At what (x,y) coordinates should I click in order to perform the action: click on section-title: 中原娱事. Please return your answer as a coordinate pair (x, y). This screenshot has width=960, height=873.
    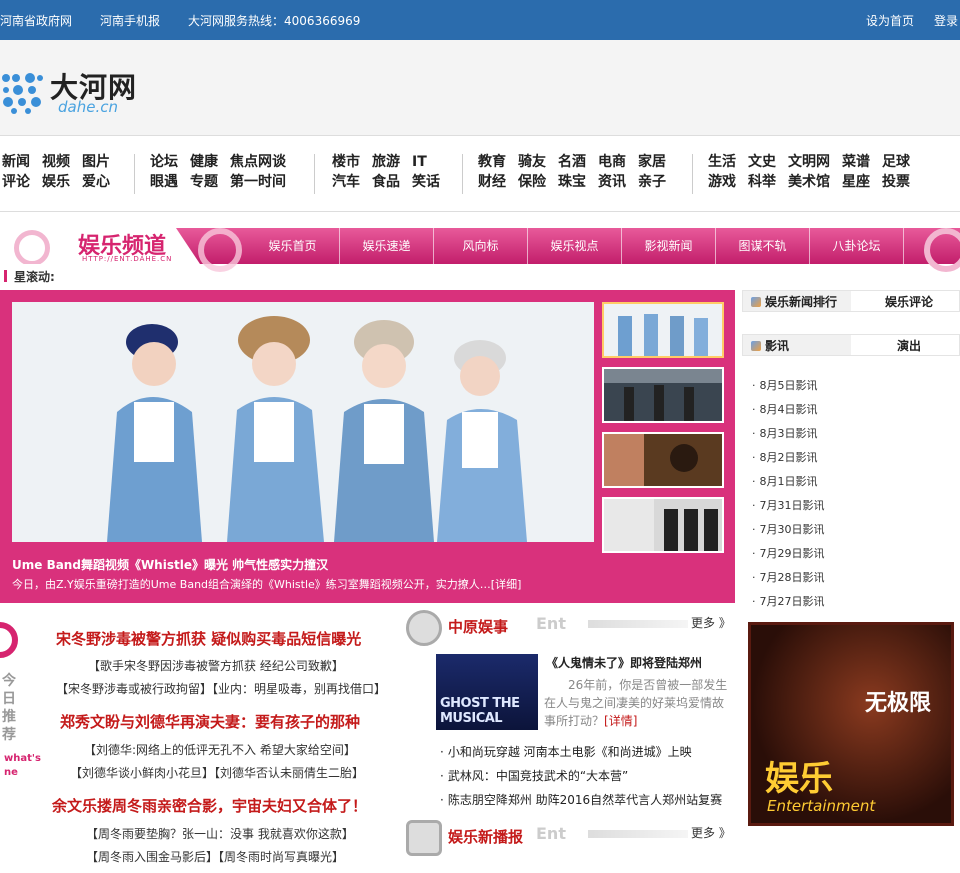
    Looking at the image, I should click on (478, 627).